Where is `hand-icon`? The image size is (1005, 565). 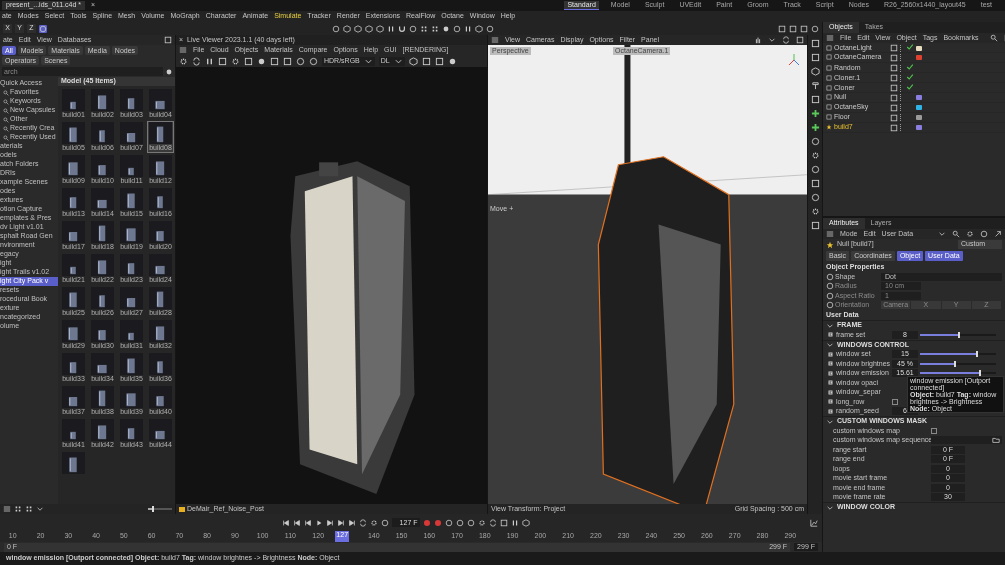
hand-icon is located at coordinates (758, 40).